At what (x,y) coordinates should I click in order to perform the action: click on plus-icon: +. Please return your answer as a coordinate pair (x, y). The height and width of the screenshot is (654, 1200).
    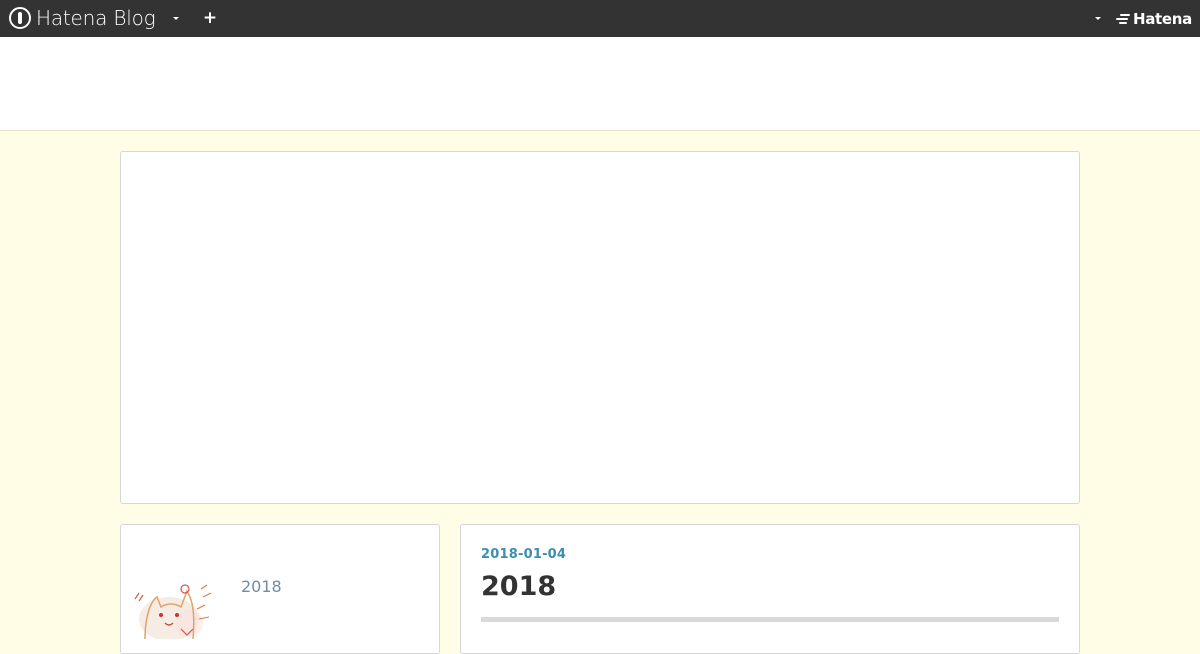
    Looking at the image, I should click on (210, 18).